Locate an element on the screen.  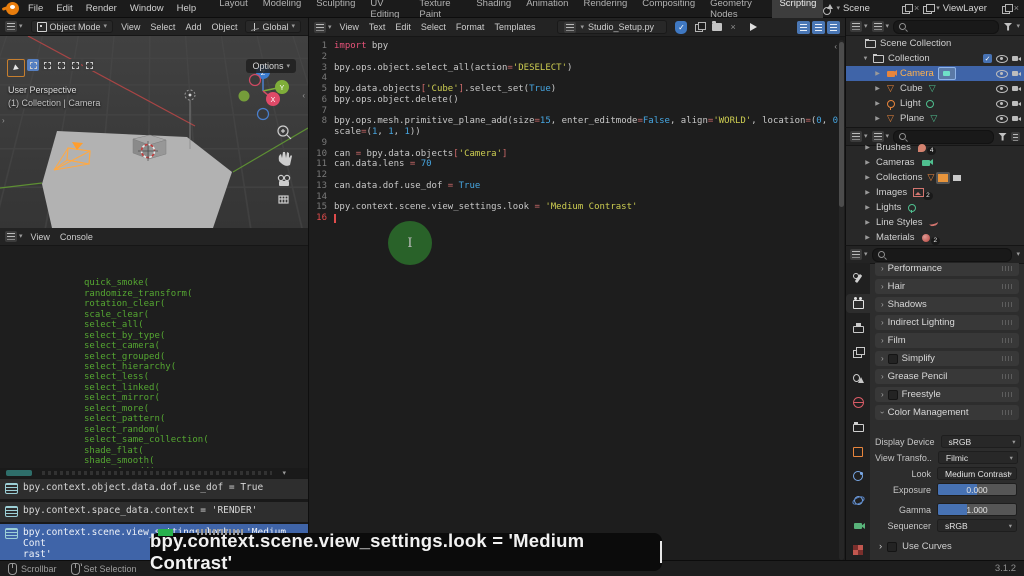
toolbar-expand-arrow: › is located at coordinates (3, 120).